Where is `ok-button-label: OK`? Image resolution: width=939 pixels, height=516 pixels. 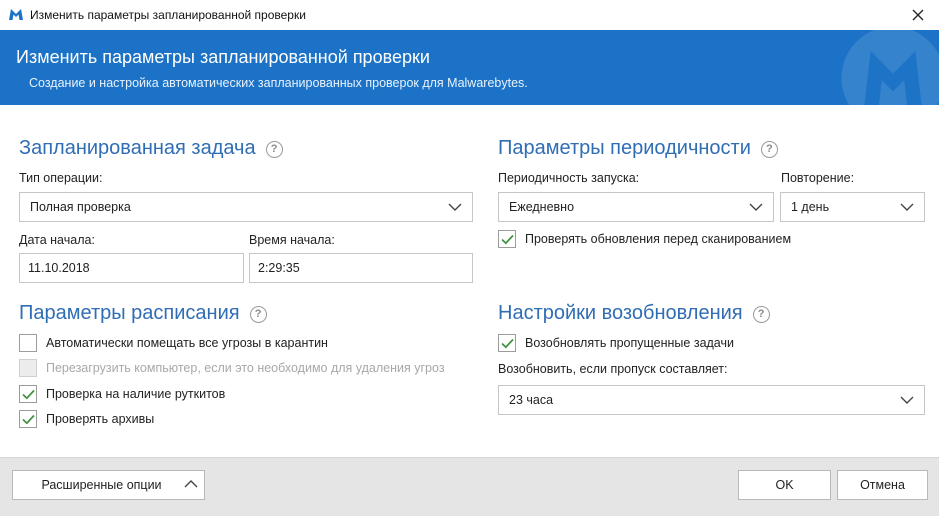
ok-button-label: OK is located at coordinates (784, 485).